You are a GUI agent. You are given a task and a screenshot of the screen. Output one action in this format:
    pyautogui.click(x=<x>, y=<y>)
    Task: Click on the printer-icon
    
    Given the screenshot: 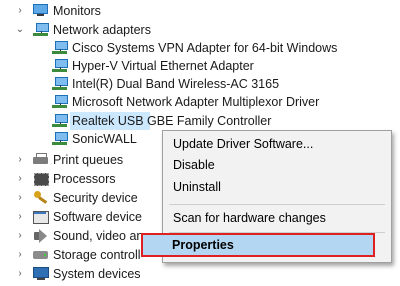 What is the action you would take?
    pyautogui.click(x=41, y=160)
    